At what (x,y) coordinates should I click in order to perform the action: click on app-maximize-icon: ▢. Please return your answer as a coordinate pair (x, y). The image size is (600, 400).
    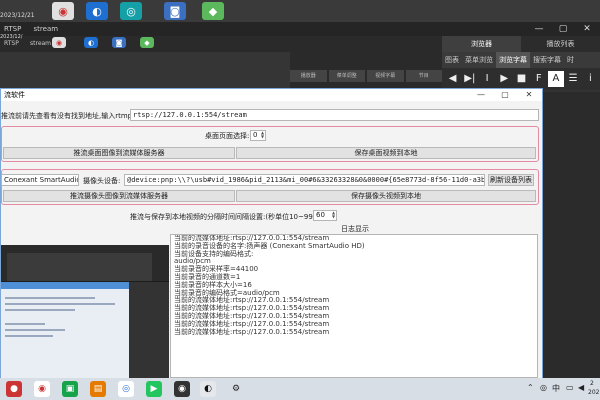
    Looking at the image, I should click on (505, 95).